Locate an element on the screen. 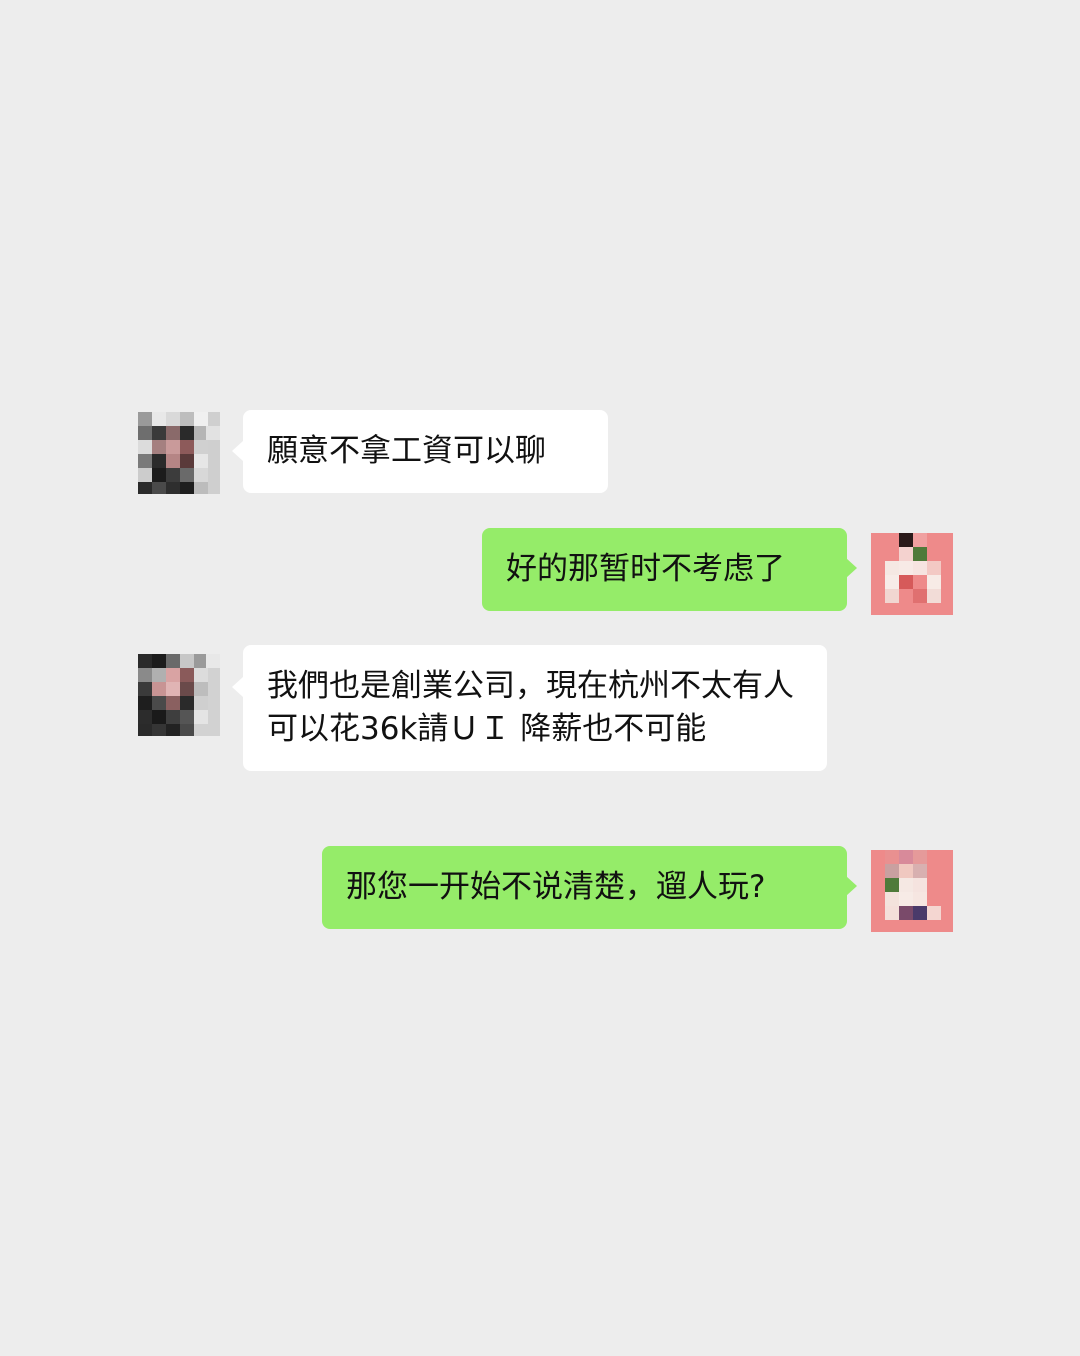  message-bubble-incoming: 願意不拿工資可以聊 is located at coordinates (425, 451).